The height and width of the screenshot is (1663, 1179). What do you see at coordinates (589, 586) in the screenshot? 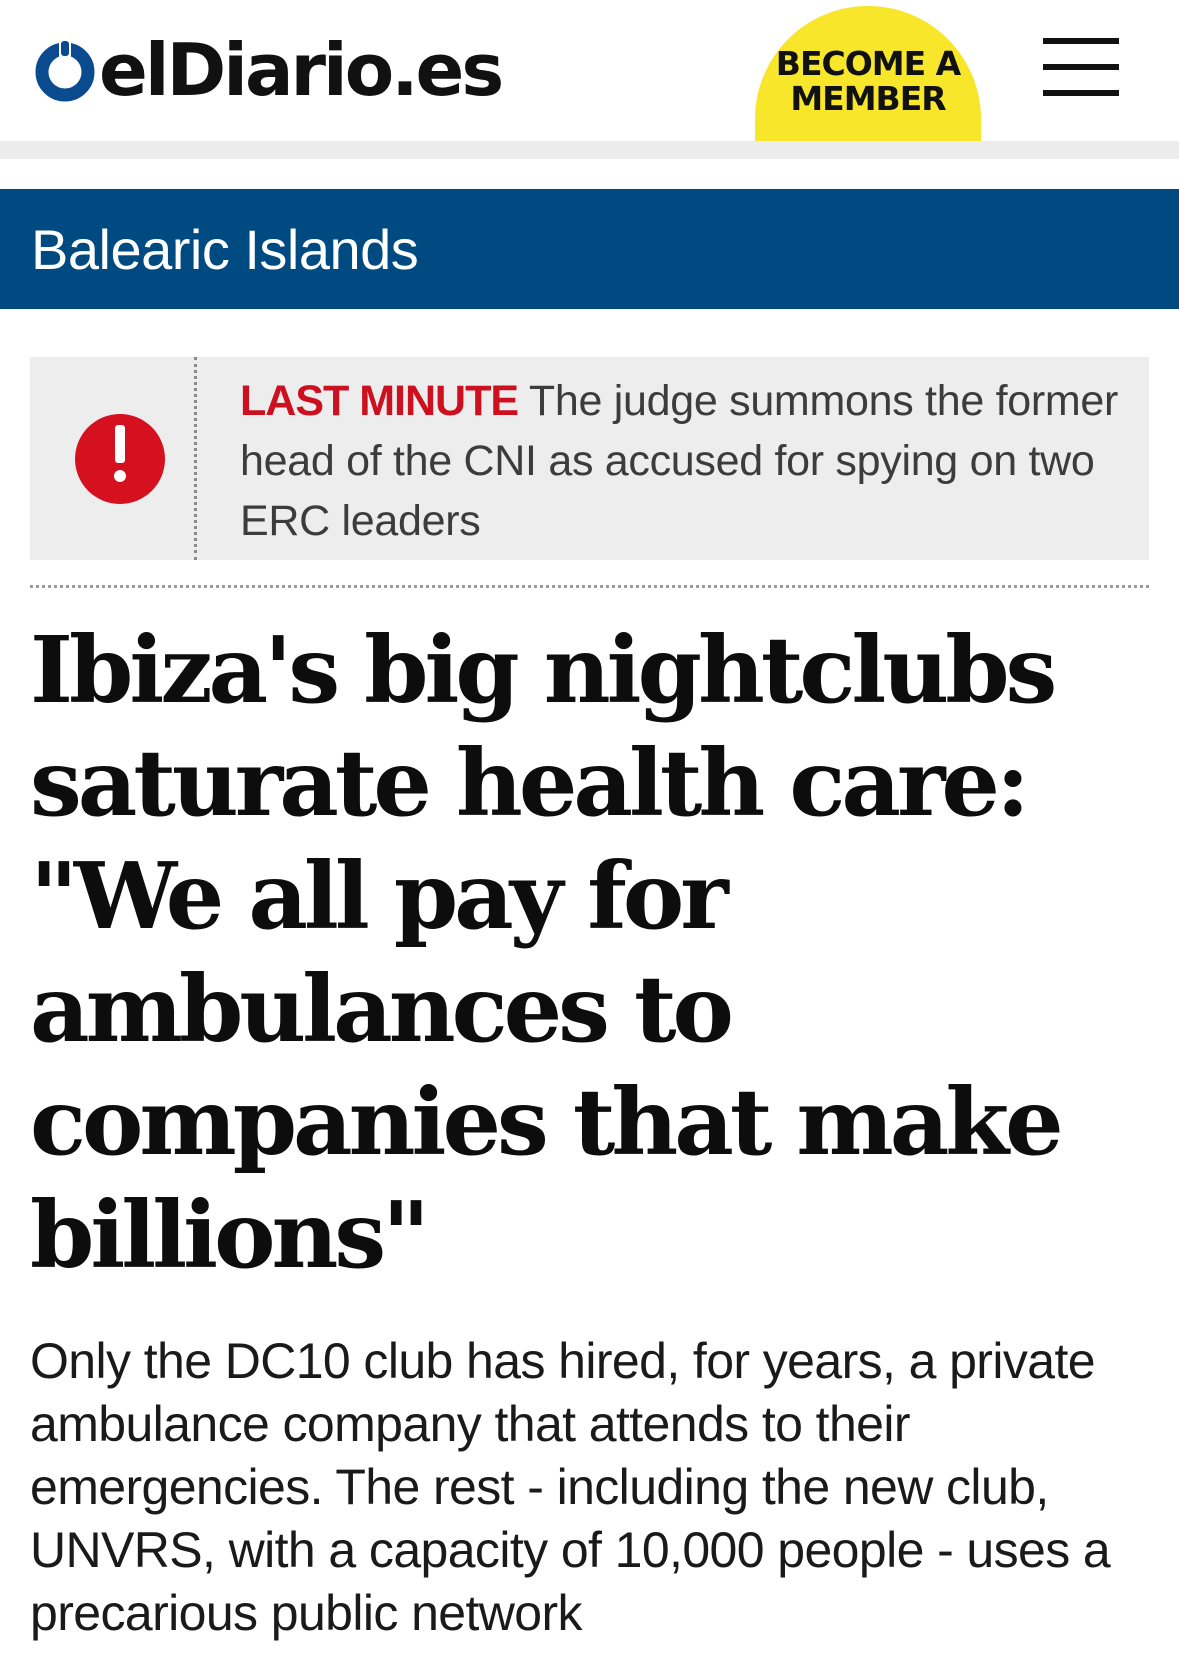
I see `dotted-divider` at bounding box center [589, 586].